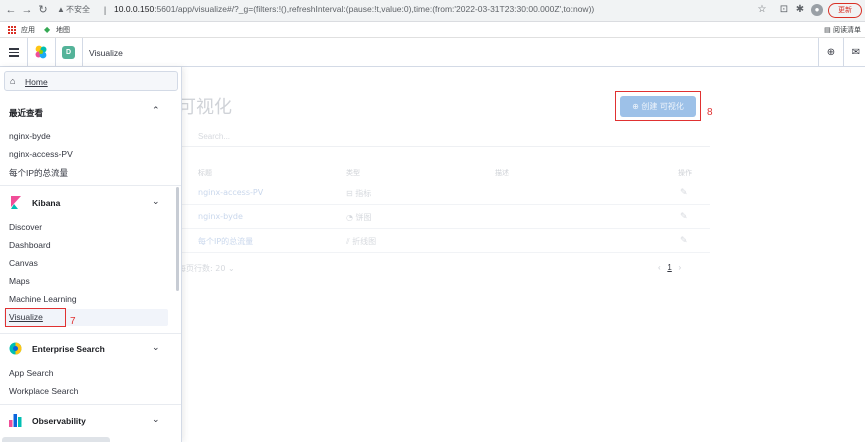 The image size is (865, 442). What do you see at coordinates (220, 216) in the screenshot?
I see `visualization-title: nginx-byde` at bounding box center [220, 216].